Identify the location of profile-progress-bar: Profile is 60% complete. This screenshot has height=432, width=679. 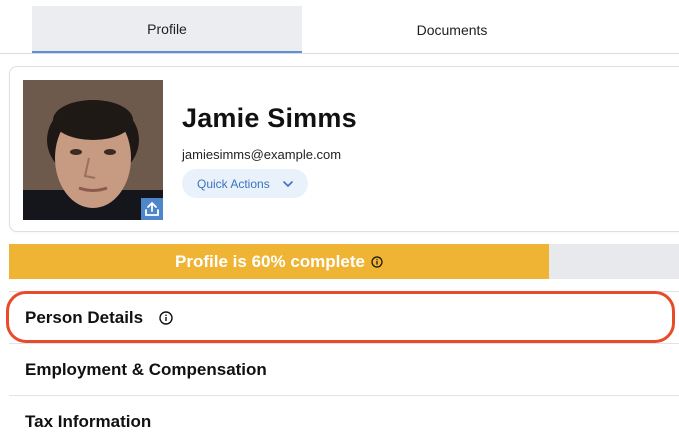
(344, 261).